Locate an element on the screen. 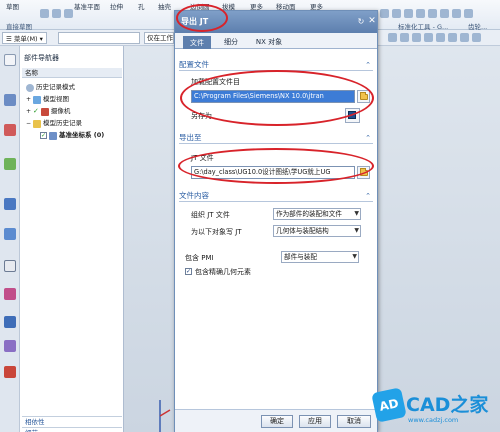 The height and width of the screenshot is (432, 500). resource-bar is located at coordinates (10, 239).